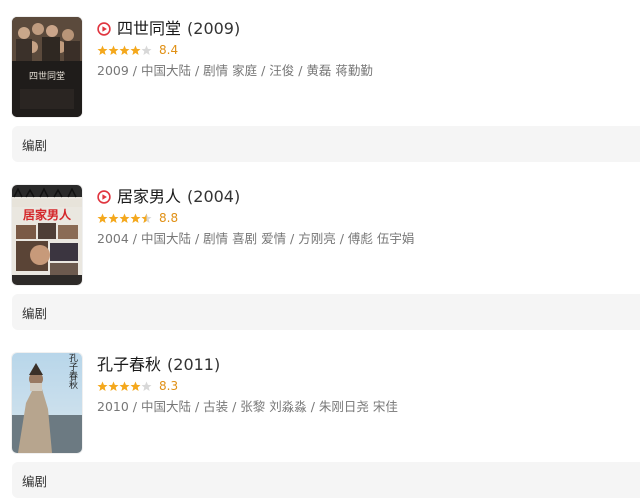 This screenshot has height=502, width=640. What do you see at coordinates (72, 371) in the screenshot?
I see `poster-title-text: 孔子春秋` at bounding box center [72, 371].